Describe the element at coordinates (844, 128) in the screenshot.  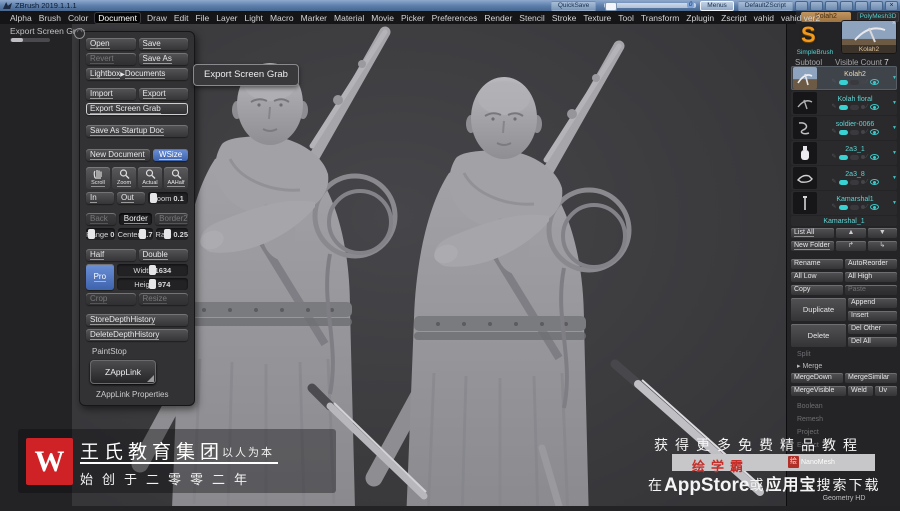
I see `subtool-row-soldier-0066: soldier-0066 ✎ ∕ ▼` at that location.